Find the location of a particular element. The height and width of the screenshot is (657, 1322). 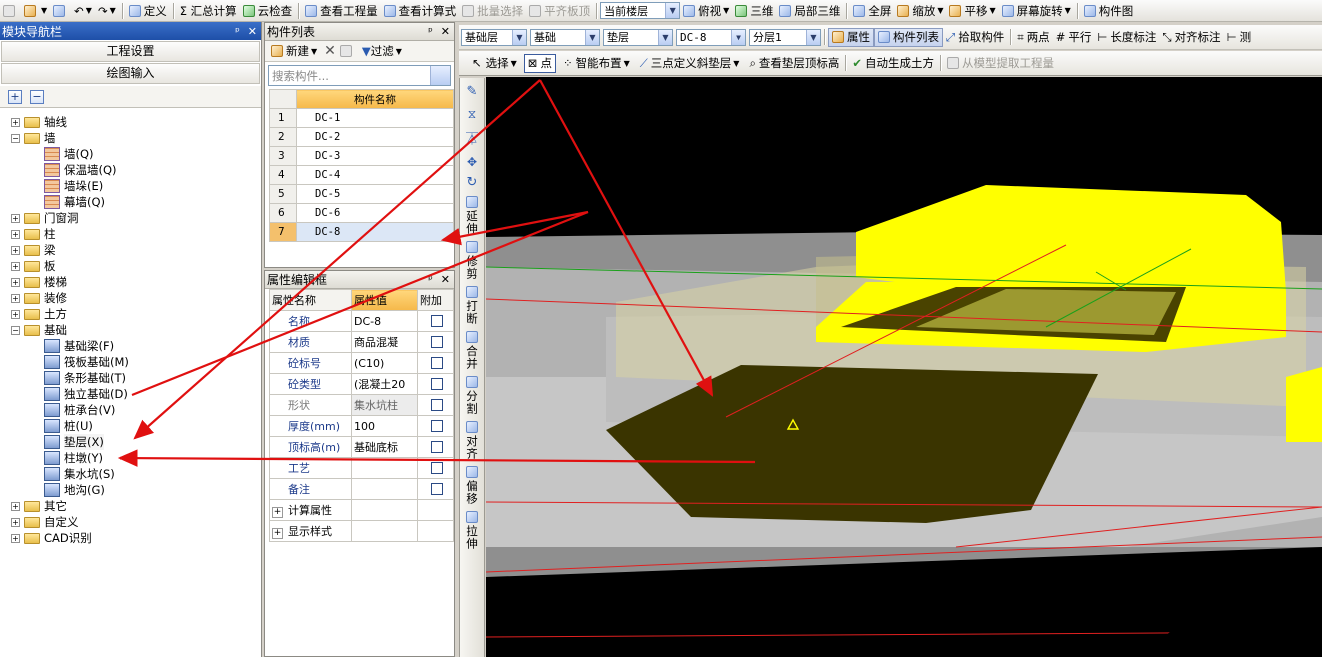

attribute-row: 材质 商品混凝 is located at coordinates (361, 342).